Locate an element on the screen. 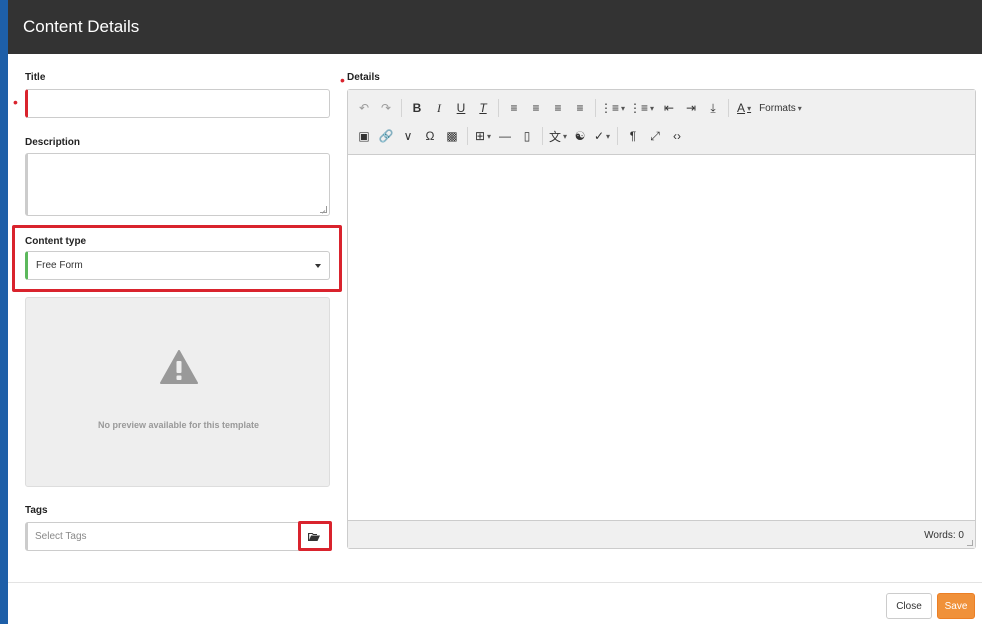  tags-label: Tags is located at coordinates (36, 510).